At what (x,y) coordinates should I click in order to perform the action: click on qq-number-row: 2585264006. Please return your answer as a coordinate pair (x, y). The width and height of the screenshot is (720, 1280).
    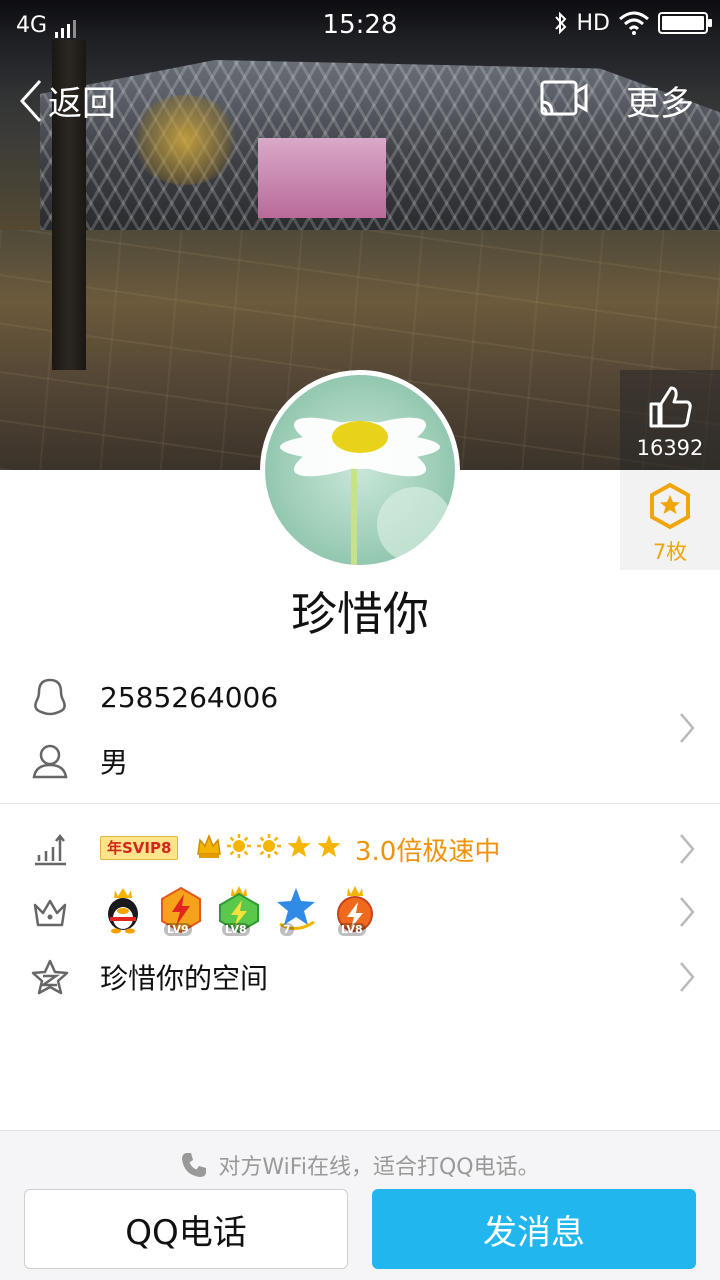
    Looking at the image, I should click on (360, 697).